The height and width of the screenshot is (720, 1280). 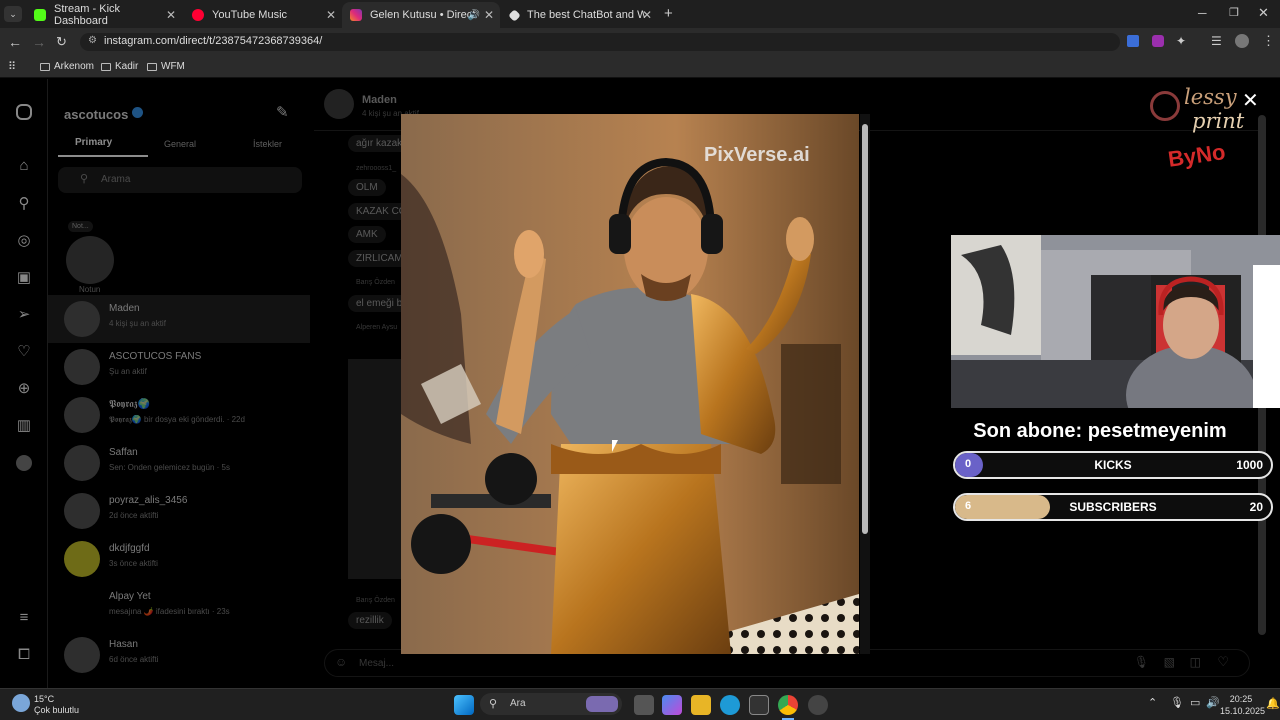 What do you see at coordinates (865, 329) in the screenshot?
I see `scrollbar-thumb` at bounding box center [865, 329].